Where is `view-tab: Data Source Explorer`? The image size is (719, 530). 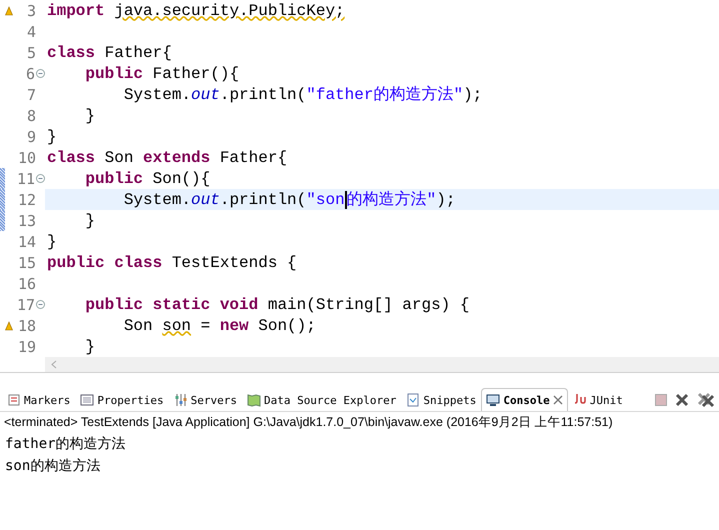
view-tab: Data Source Explorer is located at coordinates (322, 399).